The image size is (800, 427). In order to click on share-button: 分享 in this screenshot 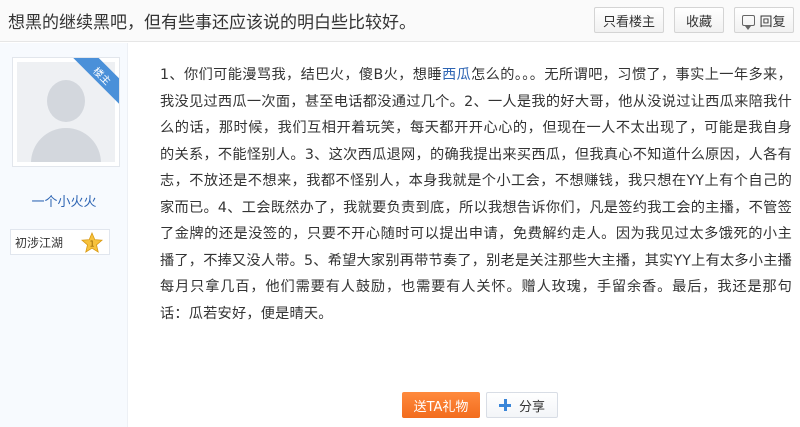, I will do `click(522, 405)`.